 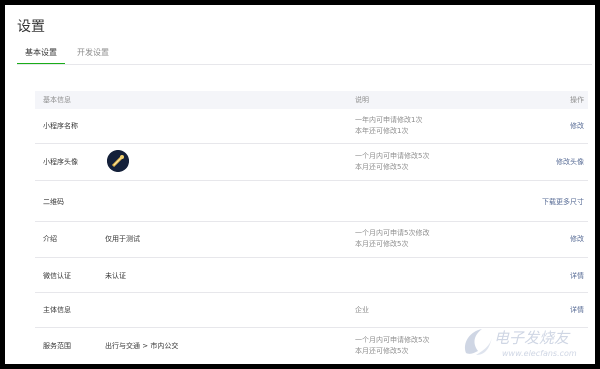 What do you see at coordinates (311, 126) in the screenshot?
I see `row-mini-program-name: 小程序名称 一年内可申请修改1次 本年还可修改1次 修改` at bounding box center [311, 126].